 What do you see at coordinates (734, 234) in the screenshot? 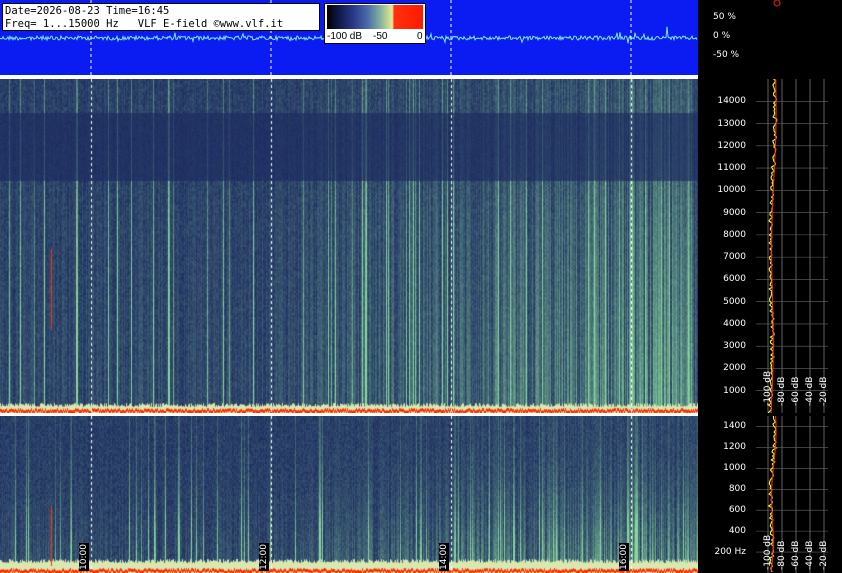
I see `freq-tick-label: 8000` at bounding box center [734, 234].